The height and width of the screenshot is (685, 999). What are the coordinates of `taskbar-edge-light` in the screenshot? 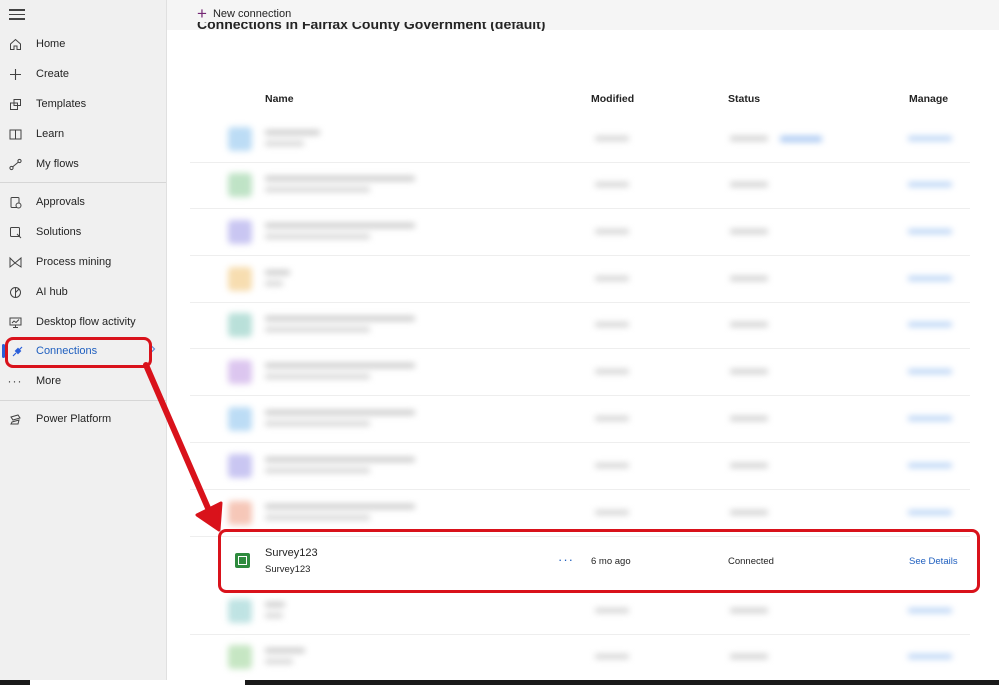 It's located at (137, 682).